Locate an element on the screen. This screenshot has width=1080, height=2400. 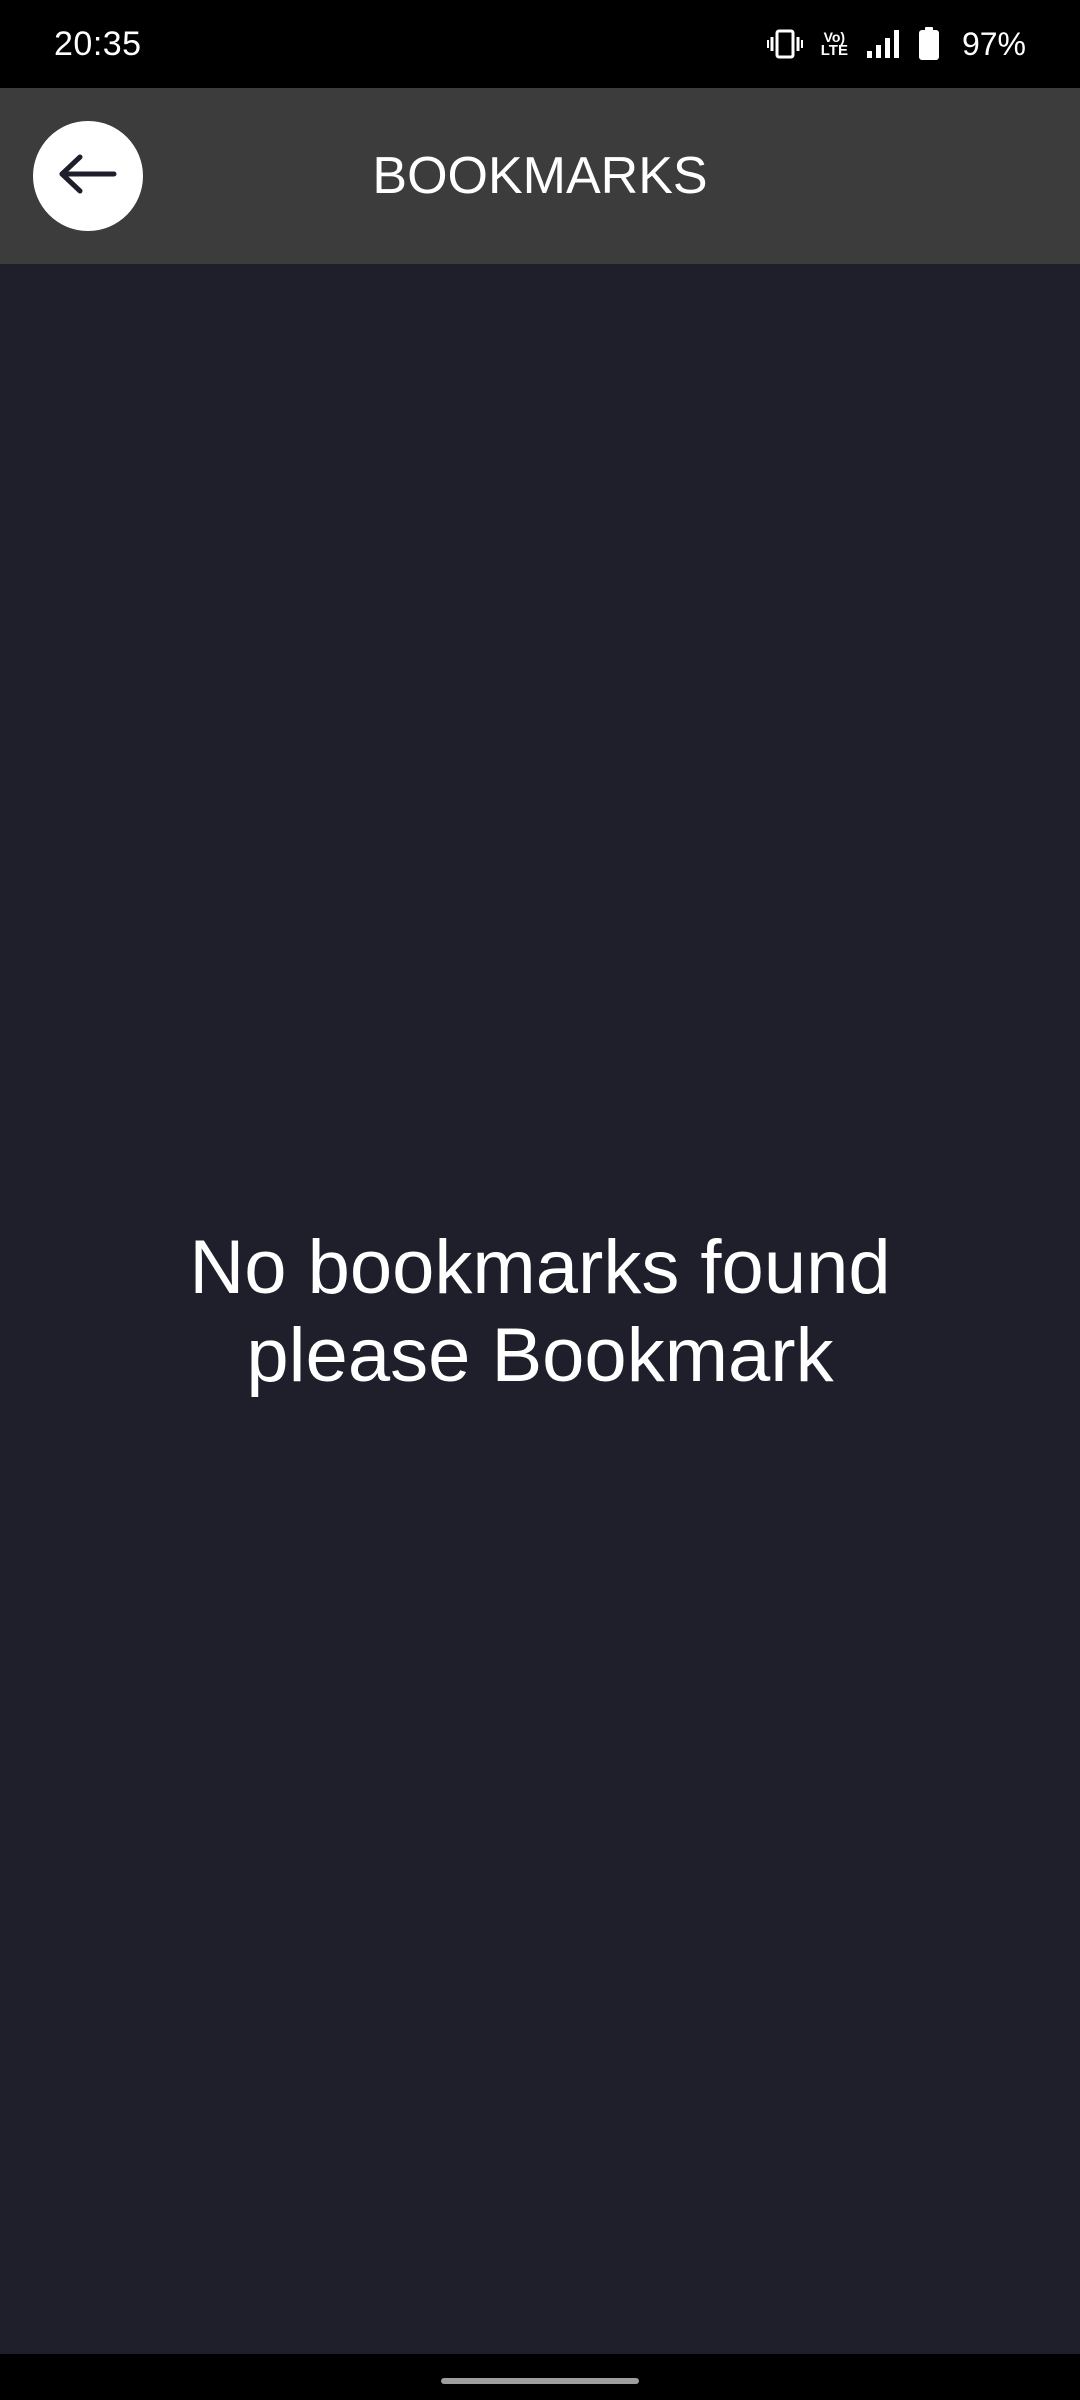
navigation-bar is located at coordinates (540, 2377).